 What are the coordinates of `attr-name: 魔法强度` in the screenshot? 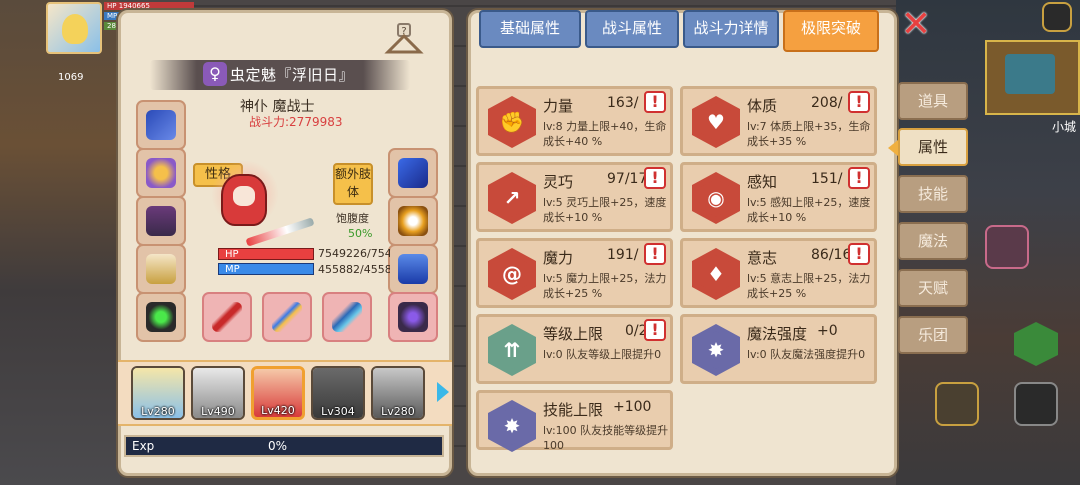 It's located at (777, 334).